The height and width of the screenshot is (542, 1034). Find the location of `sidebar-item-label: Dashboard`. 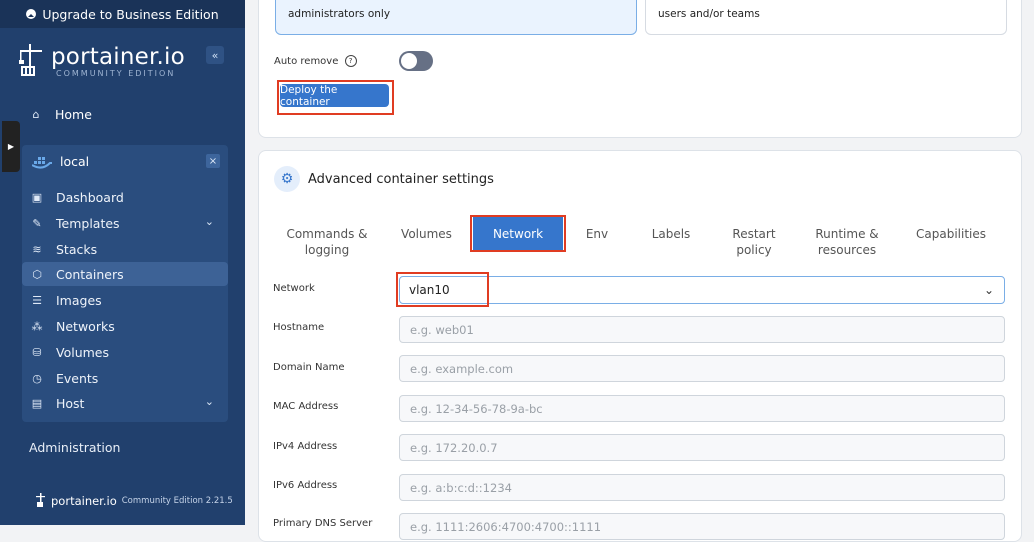

sidebar-item-label: Dashboard is located at coordinates (90, 197).